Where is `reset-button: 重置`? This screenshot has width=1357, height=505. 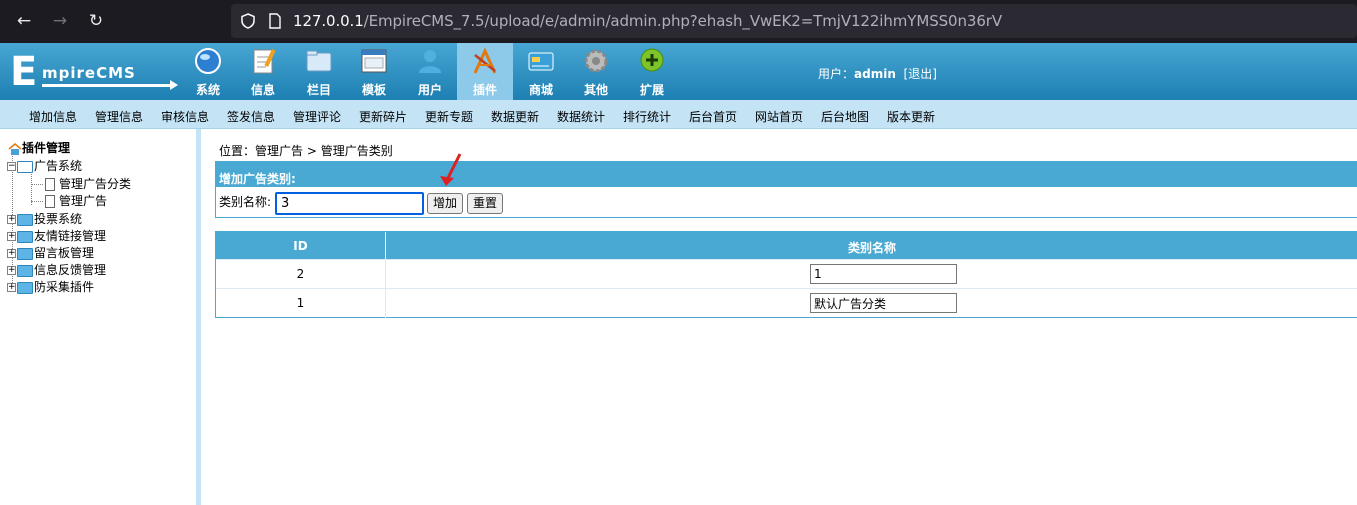
reset-button: 重置 is located at coordinates (485, 203).